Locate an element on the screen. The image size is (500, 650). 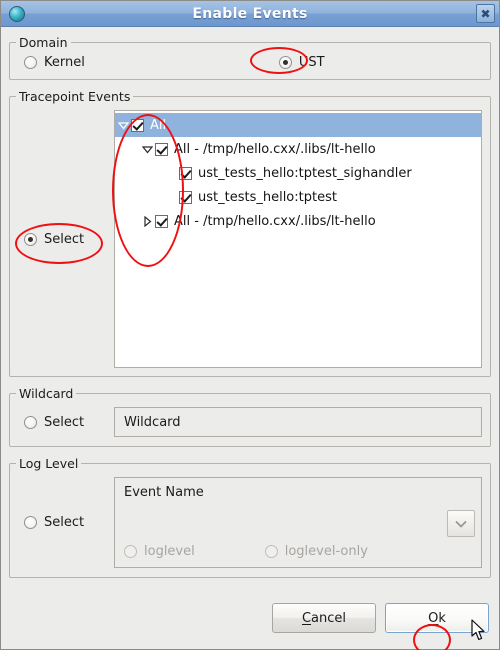
tree-row-label: ust_tests_hello:tptest is located at coordinates (267, 197).